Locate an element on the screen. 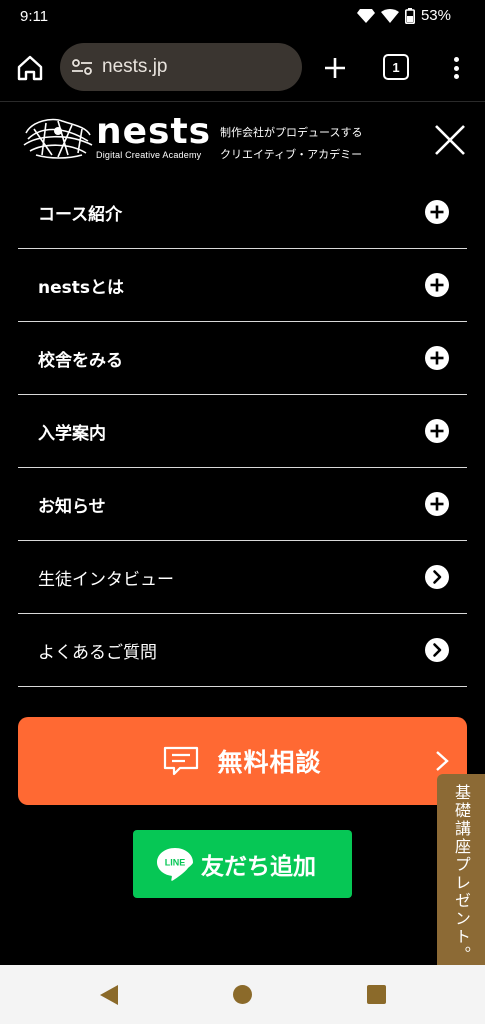 Image resolution: width=485 pixels, height=1024 pixels. free-lesson-side-tab: 基礎講座プレゼント。 is located at coordinates (461, 869).